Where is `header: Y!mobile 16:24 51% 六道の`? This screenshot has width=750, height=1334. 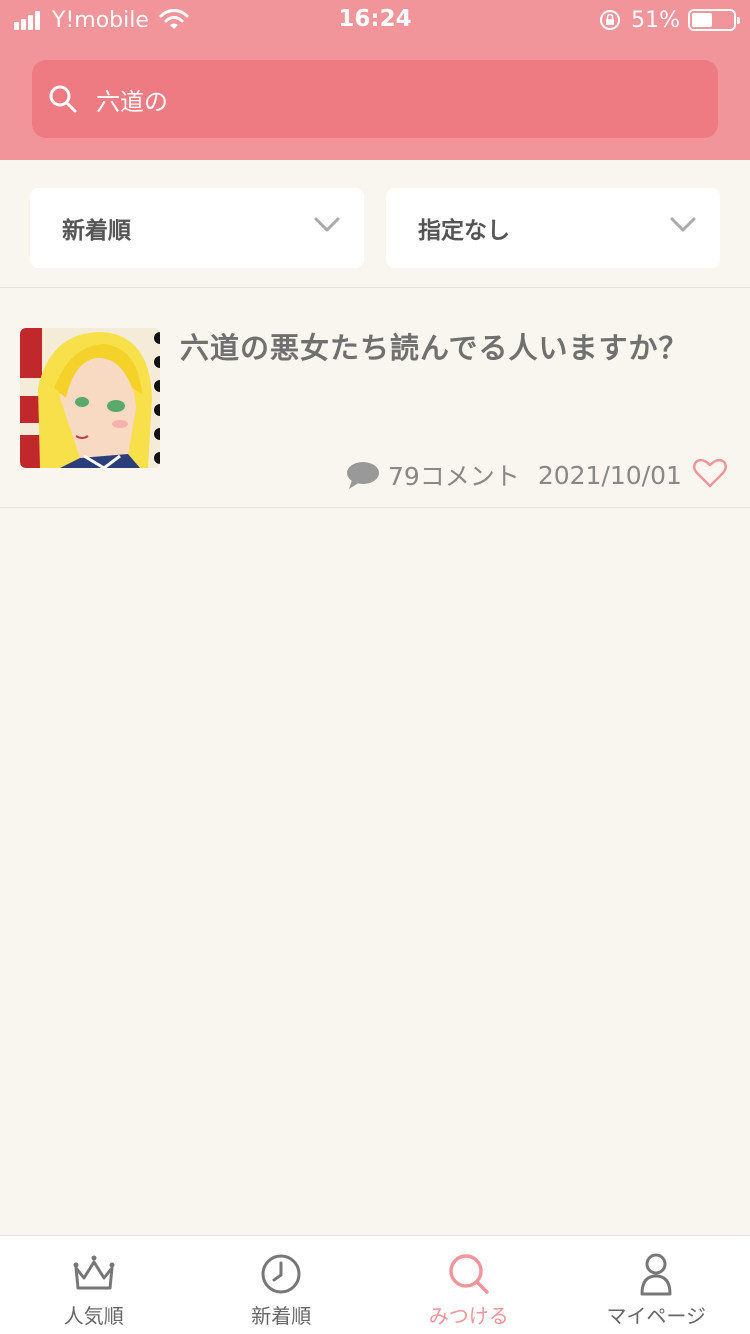
header: Y!mobile 16:24 51% 六道の is located at coordinates (375, 80).